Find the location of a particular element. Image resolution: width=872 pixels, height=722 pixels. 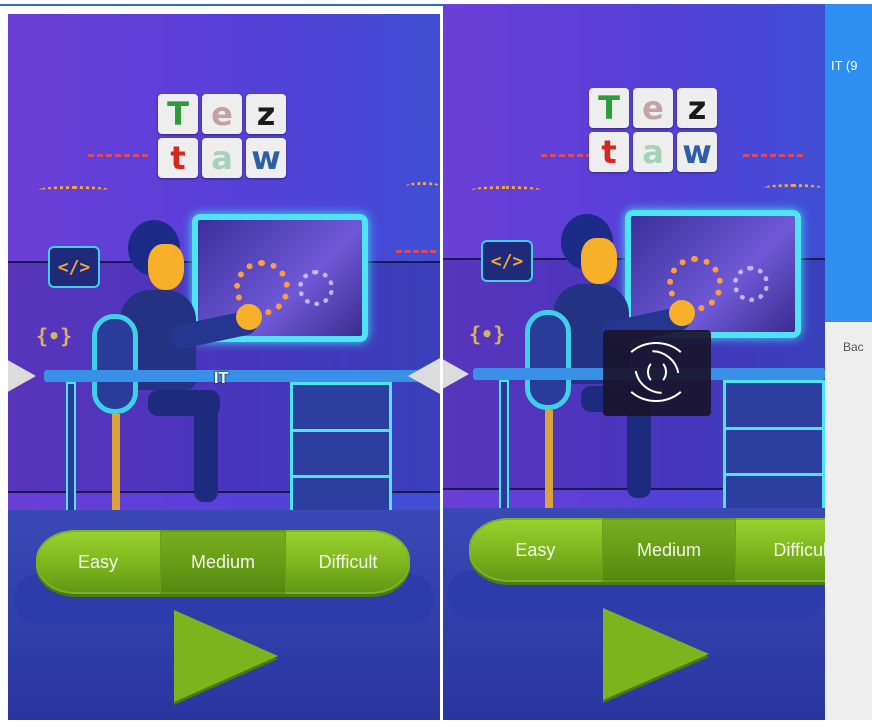

loading-overlay is located at coordinates (657, 373).